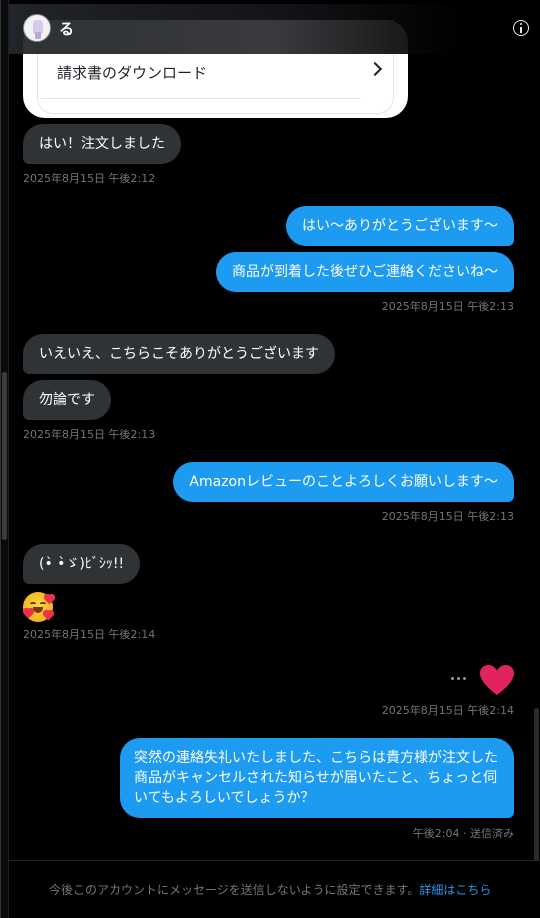 Image resolution: width=540 pixels, height=918 pixels. What do you see at coordinates (463, 833) in the screenshot?
I see `message-status: 午後2:04 · 送信済み` at bounding box center [463, 833].